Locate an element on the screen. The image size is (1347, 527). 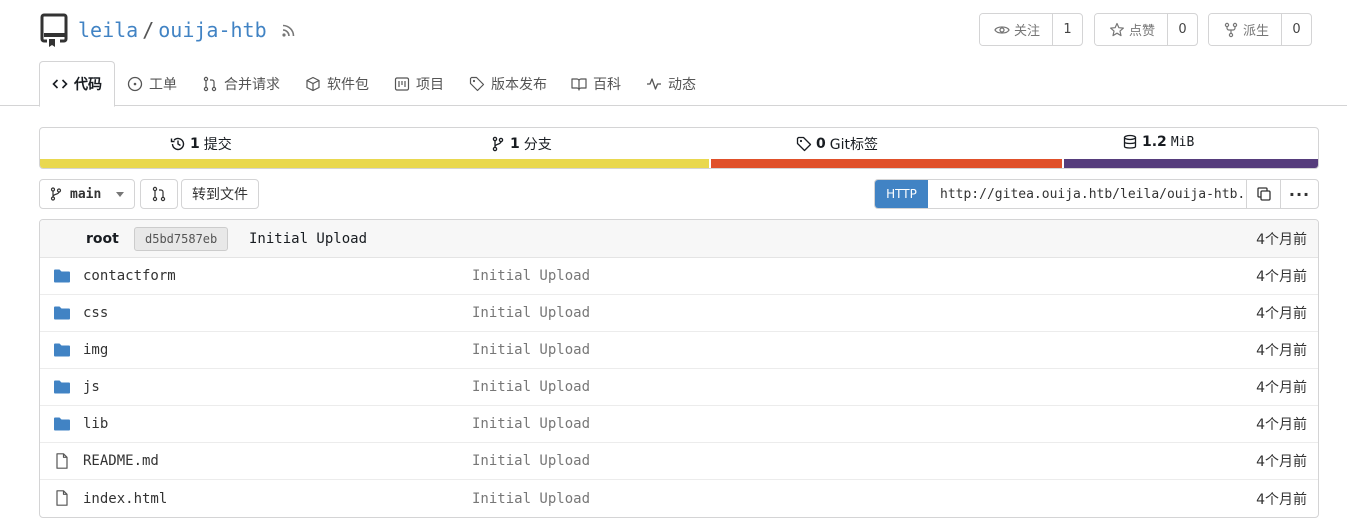
repo-stats: 1 提交 1 分支 0 Git标签 1.2 MiB is located at coordinates (679, 148).